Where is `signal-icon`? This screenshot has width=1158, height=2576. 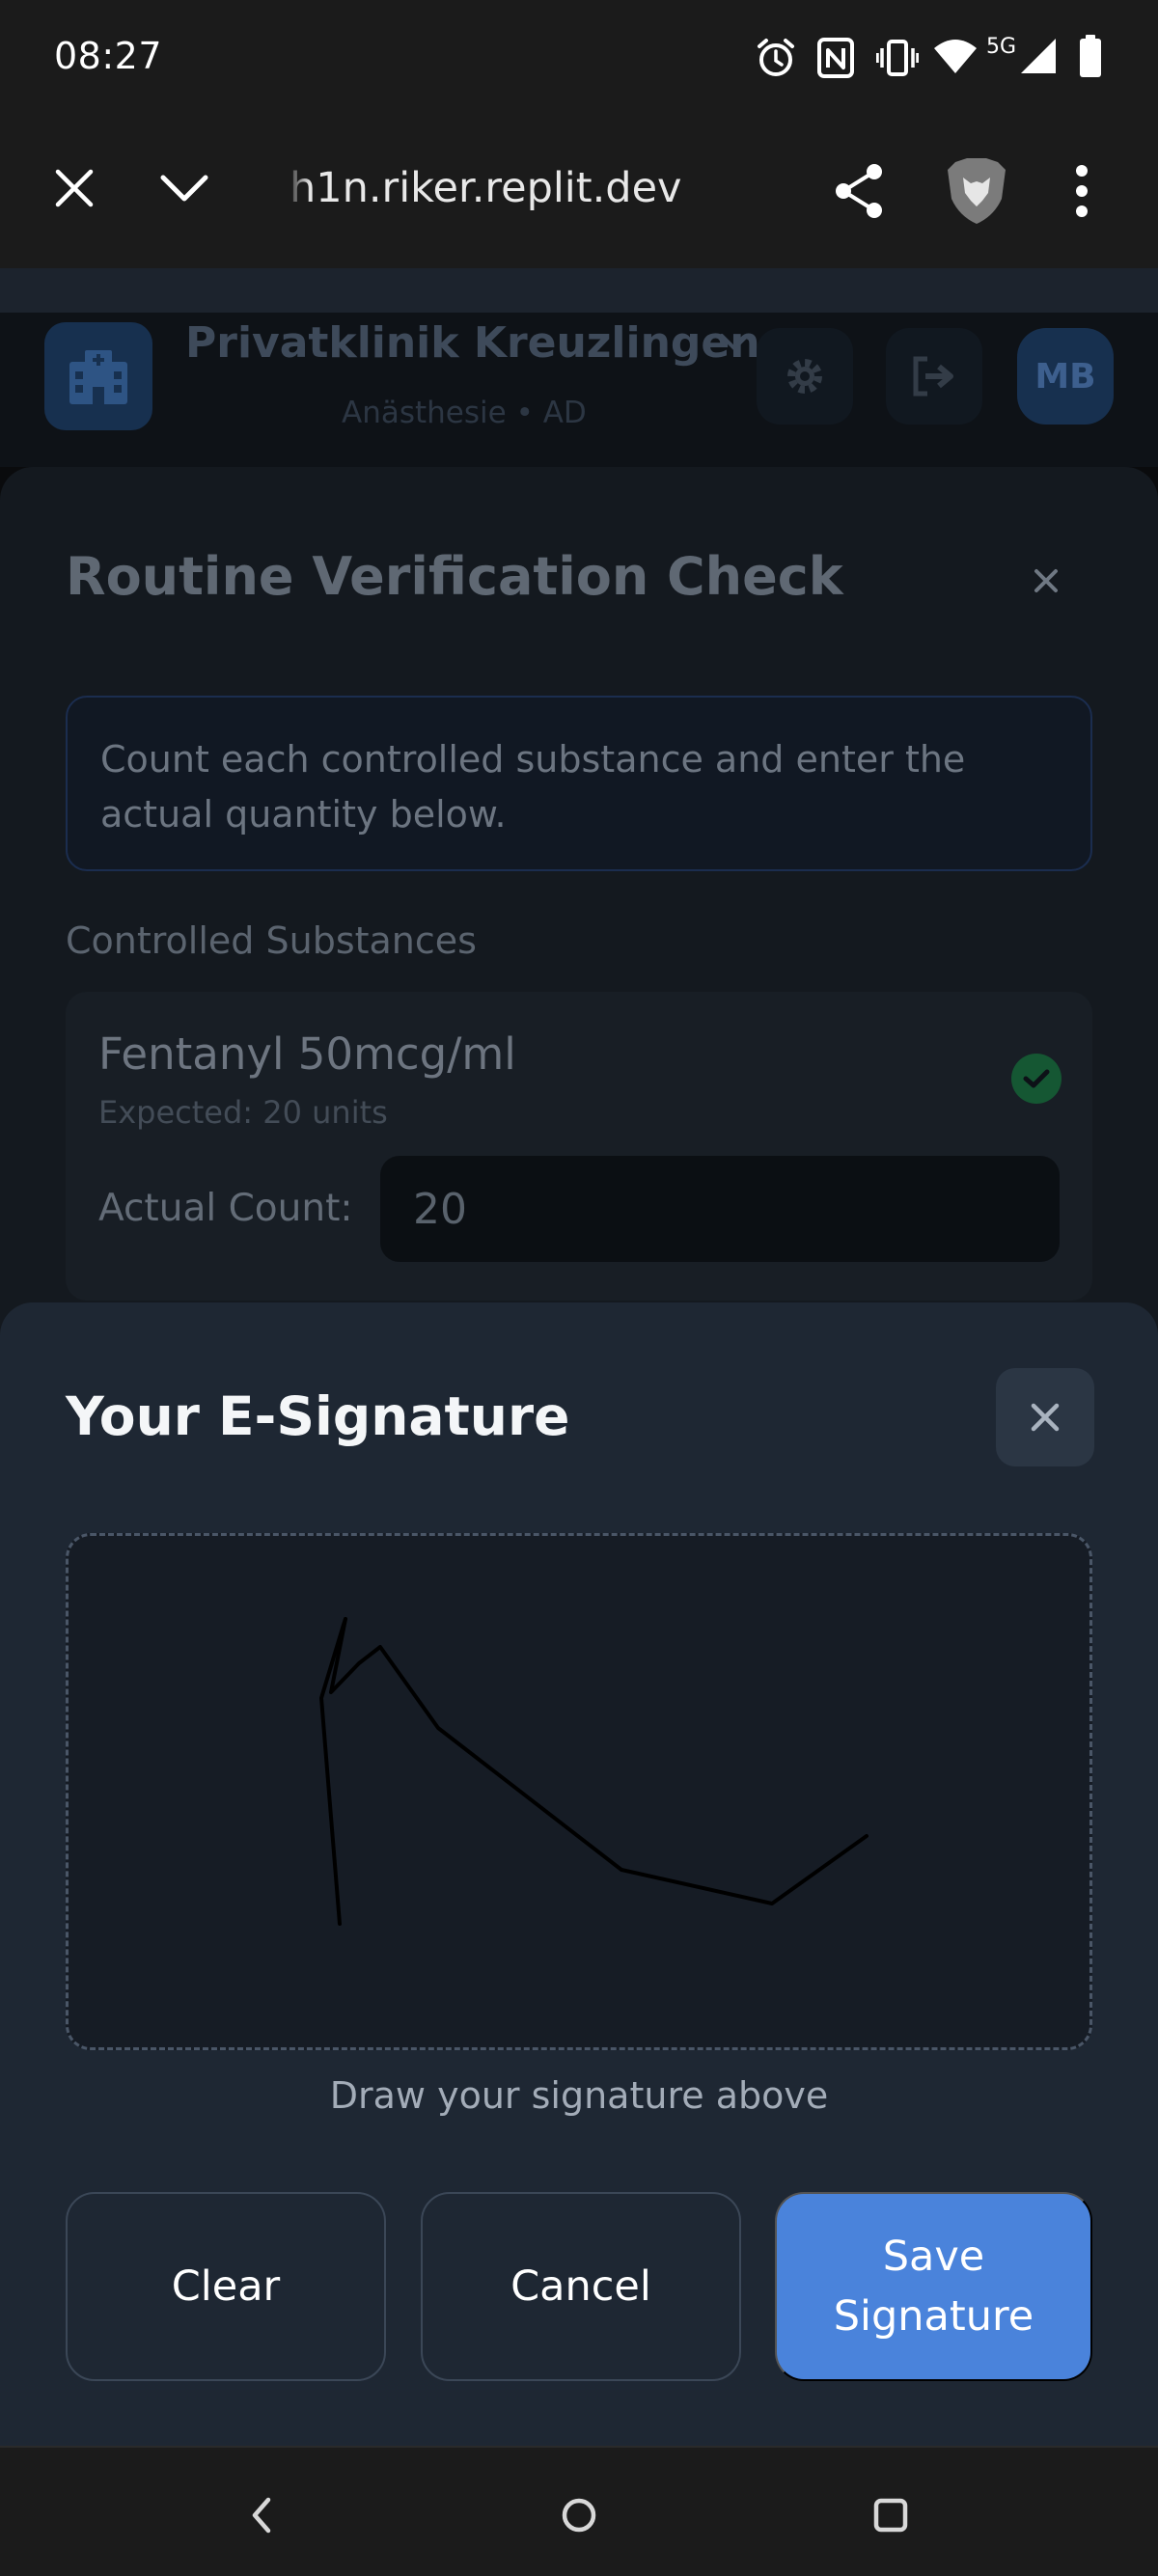 signal-icon is located at coordinates (1038, 56).